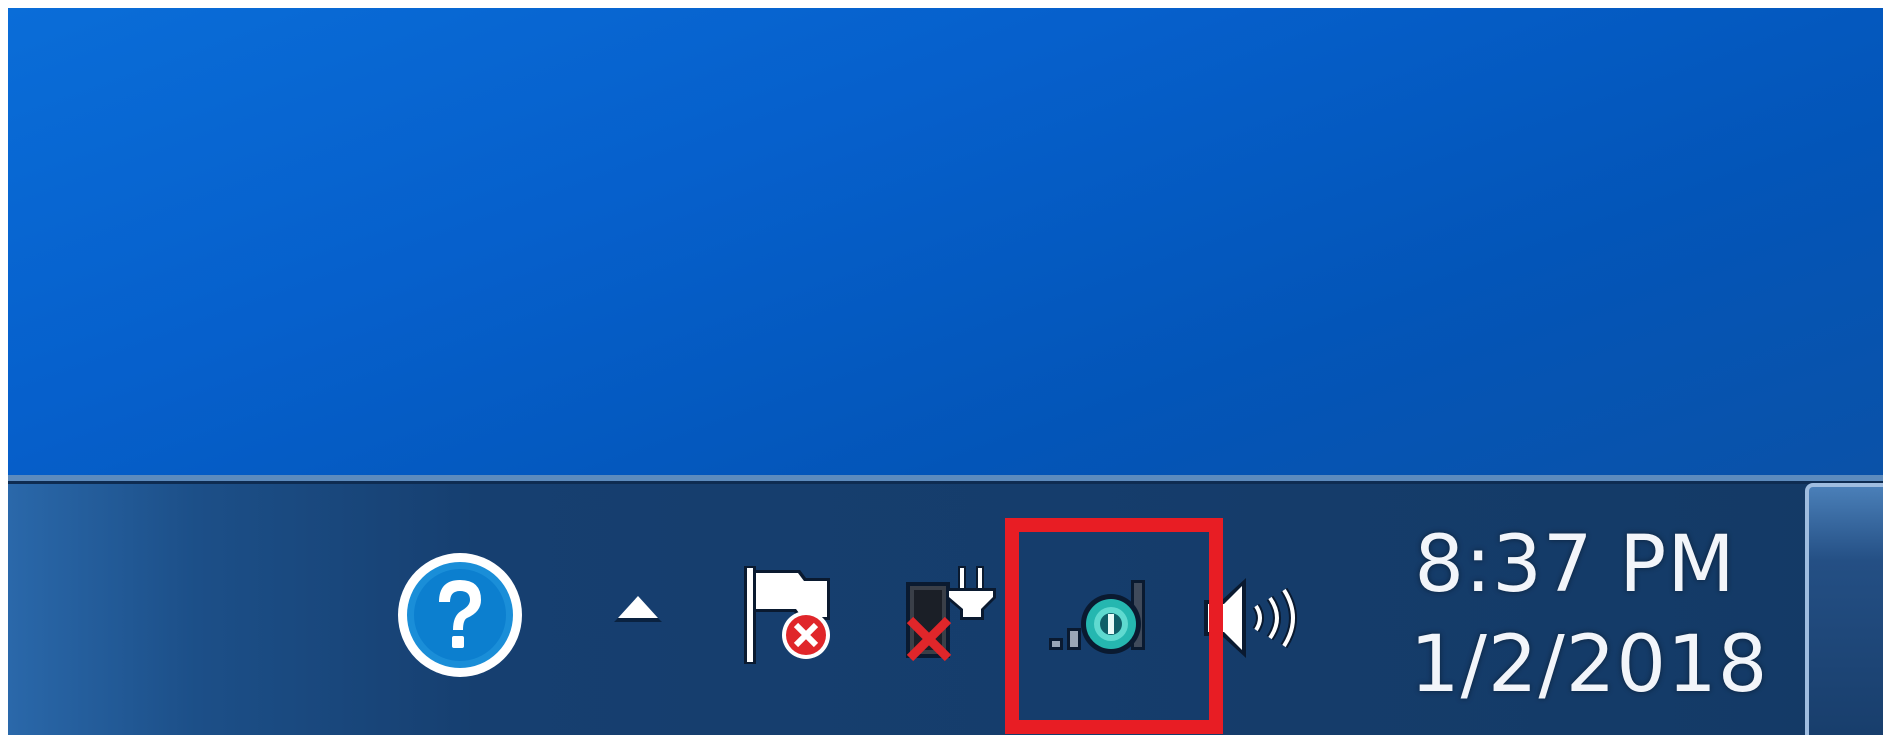 The width and height of the screenshot is (1883, 735). Describe the element at coordinates (1589, 615) in the screenshot. I see `clock: 8:37 PM 1/2/2018` at that location.